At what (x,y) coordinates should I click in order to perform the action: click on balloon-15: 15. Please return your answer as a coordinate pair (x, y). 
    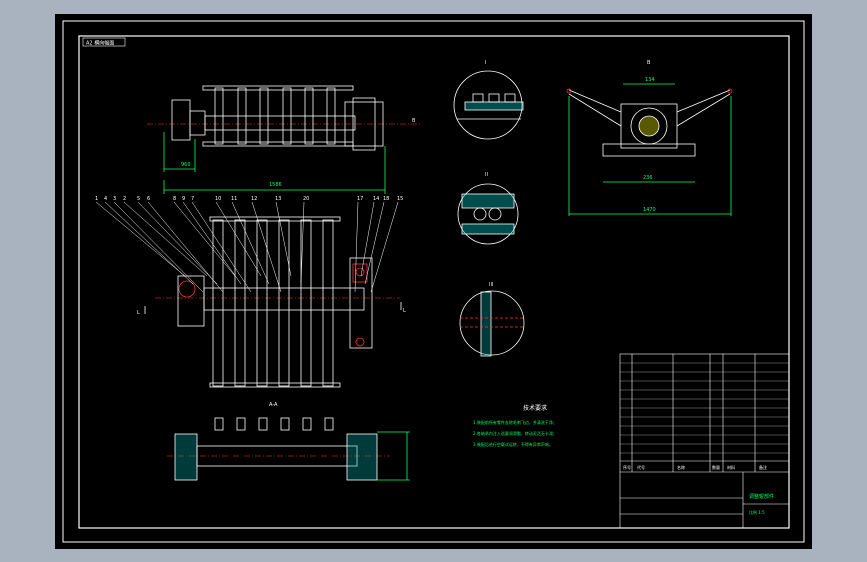
    Looking at the image, I should click on (400, 199).